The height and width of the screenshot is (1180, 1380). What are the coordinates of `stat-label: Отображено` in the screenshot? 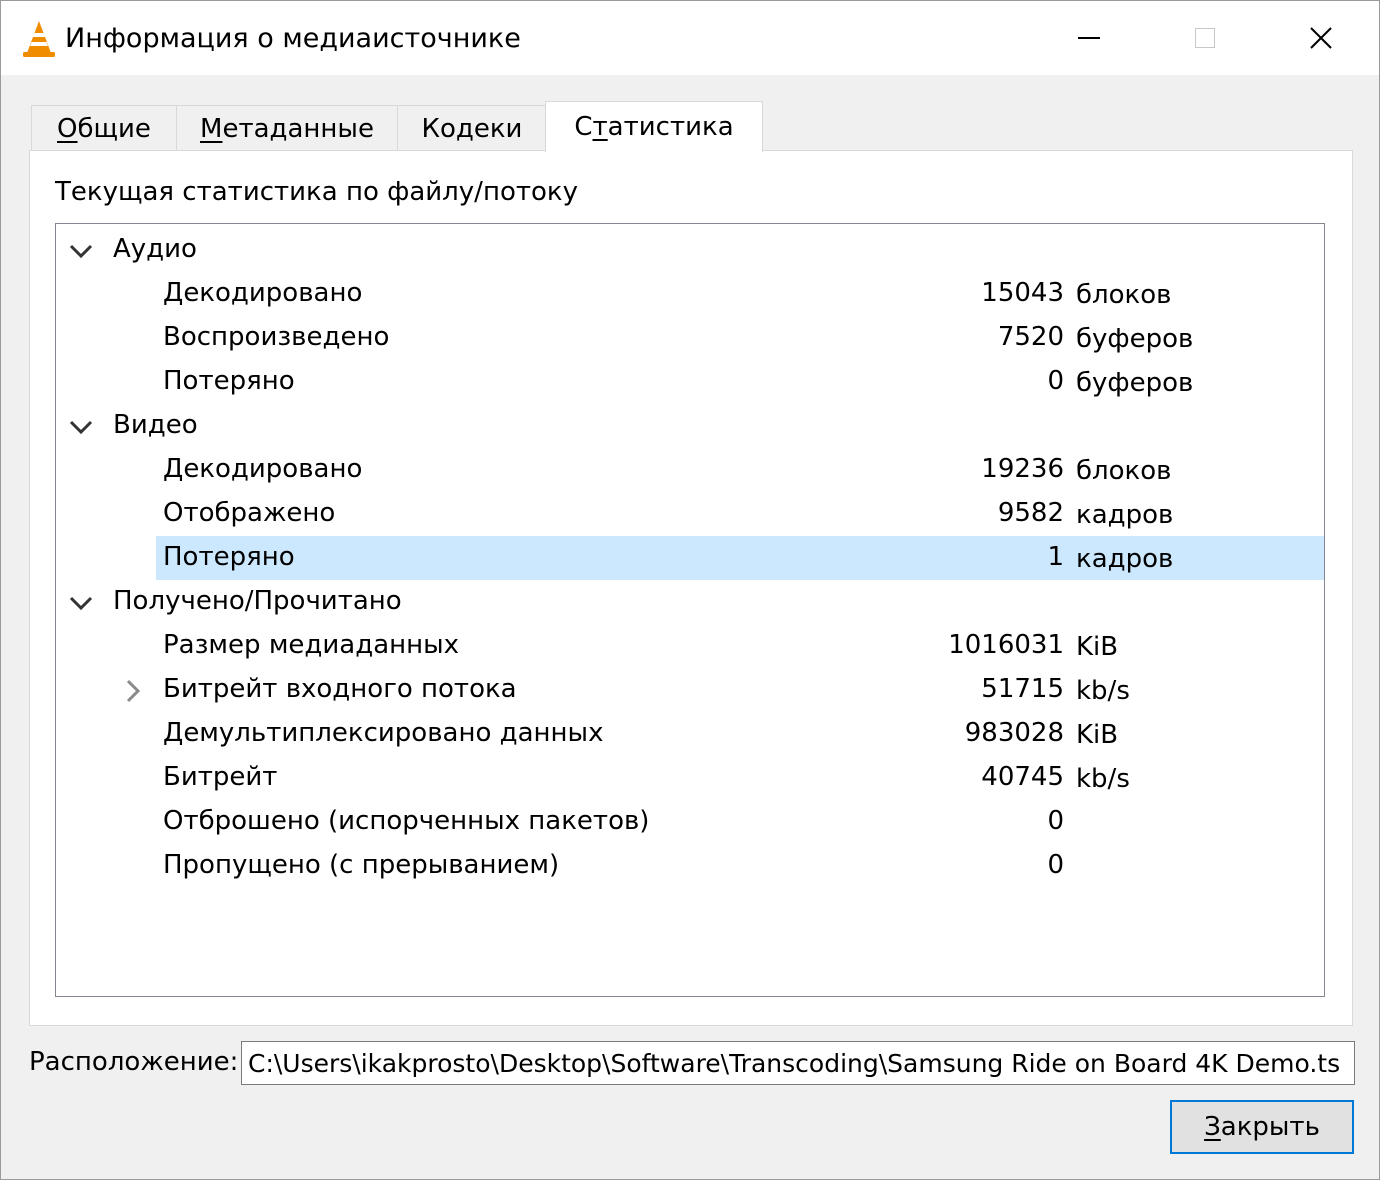 It's located at (249, 513).